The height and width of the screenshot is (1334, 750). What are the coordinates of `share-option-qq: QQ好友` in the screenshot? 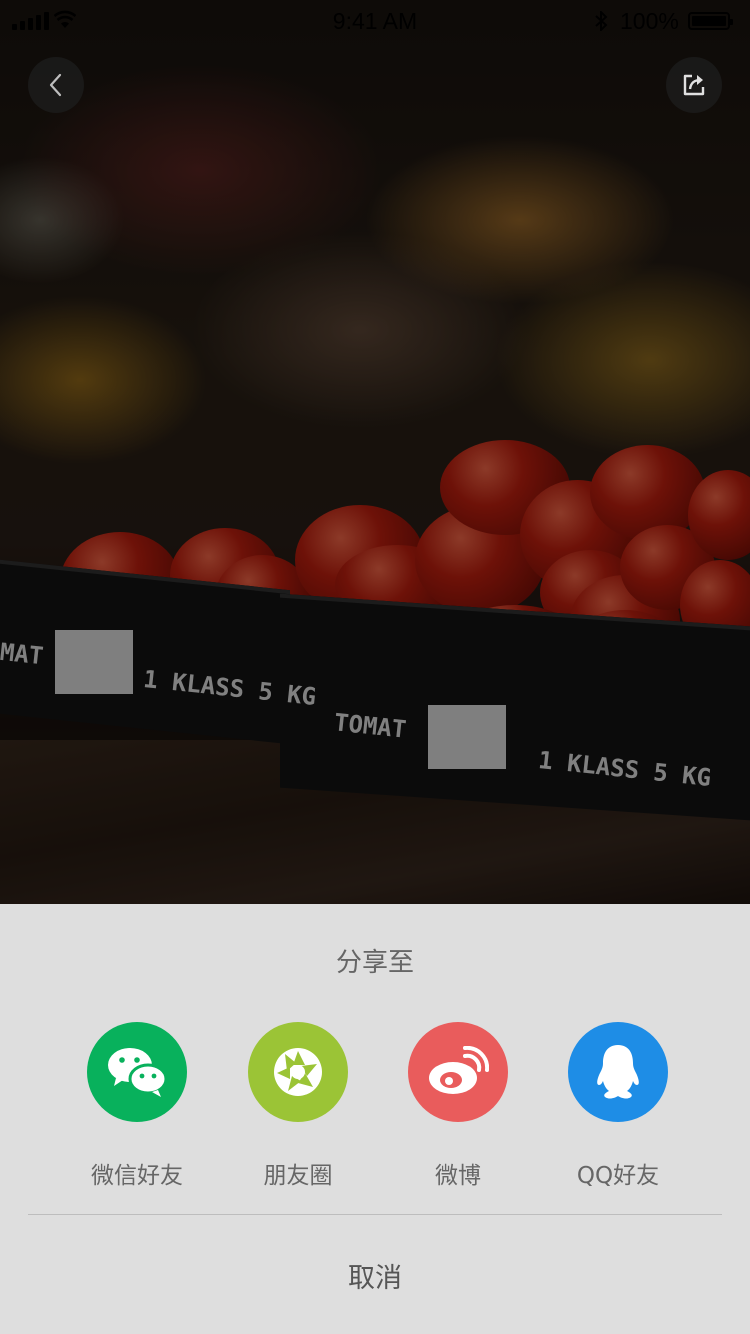 It's located at (618, 1106).